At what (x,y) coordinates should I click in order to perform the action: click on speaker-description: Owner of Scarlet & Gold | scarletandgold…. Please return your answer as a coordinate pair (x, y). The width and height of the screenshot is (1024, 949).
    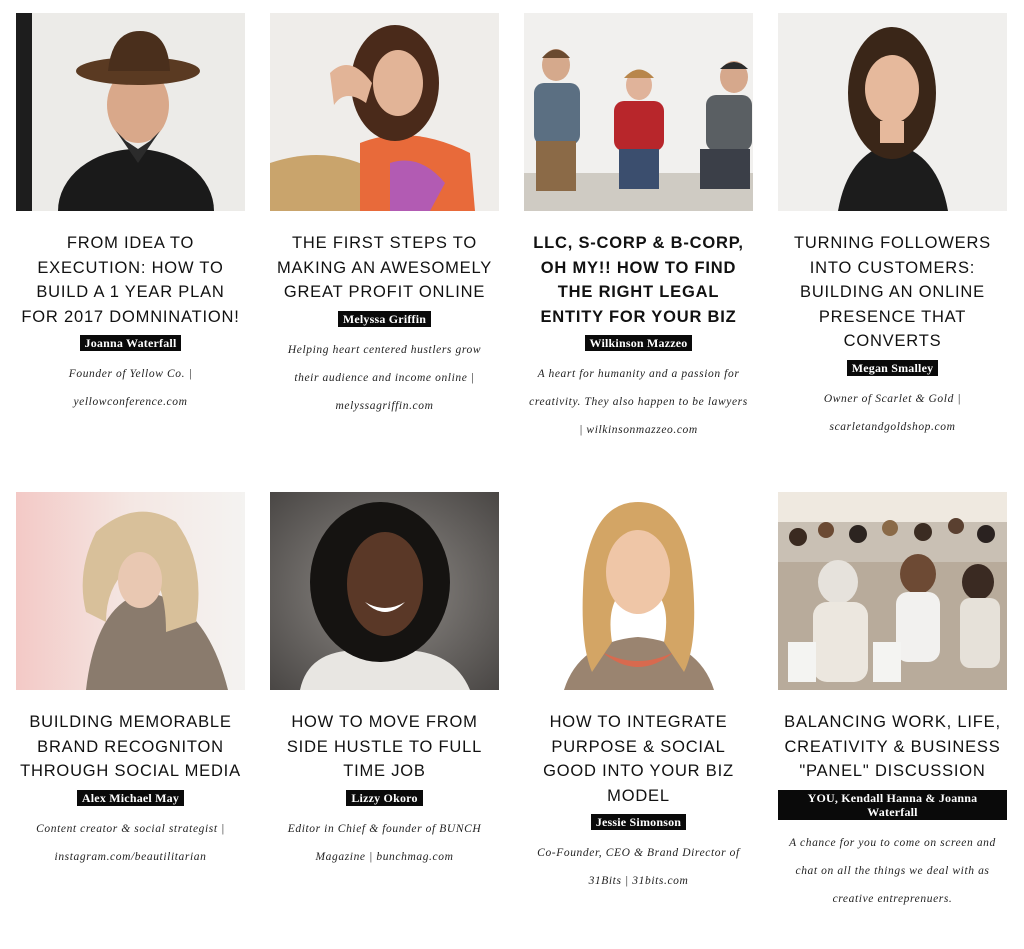
    Looking at the image, I should click on (892, 412).